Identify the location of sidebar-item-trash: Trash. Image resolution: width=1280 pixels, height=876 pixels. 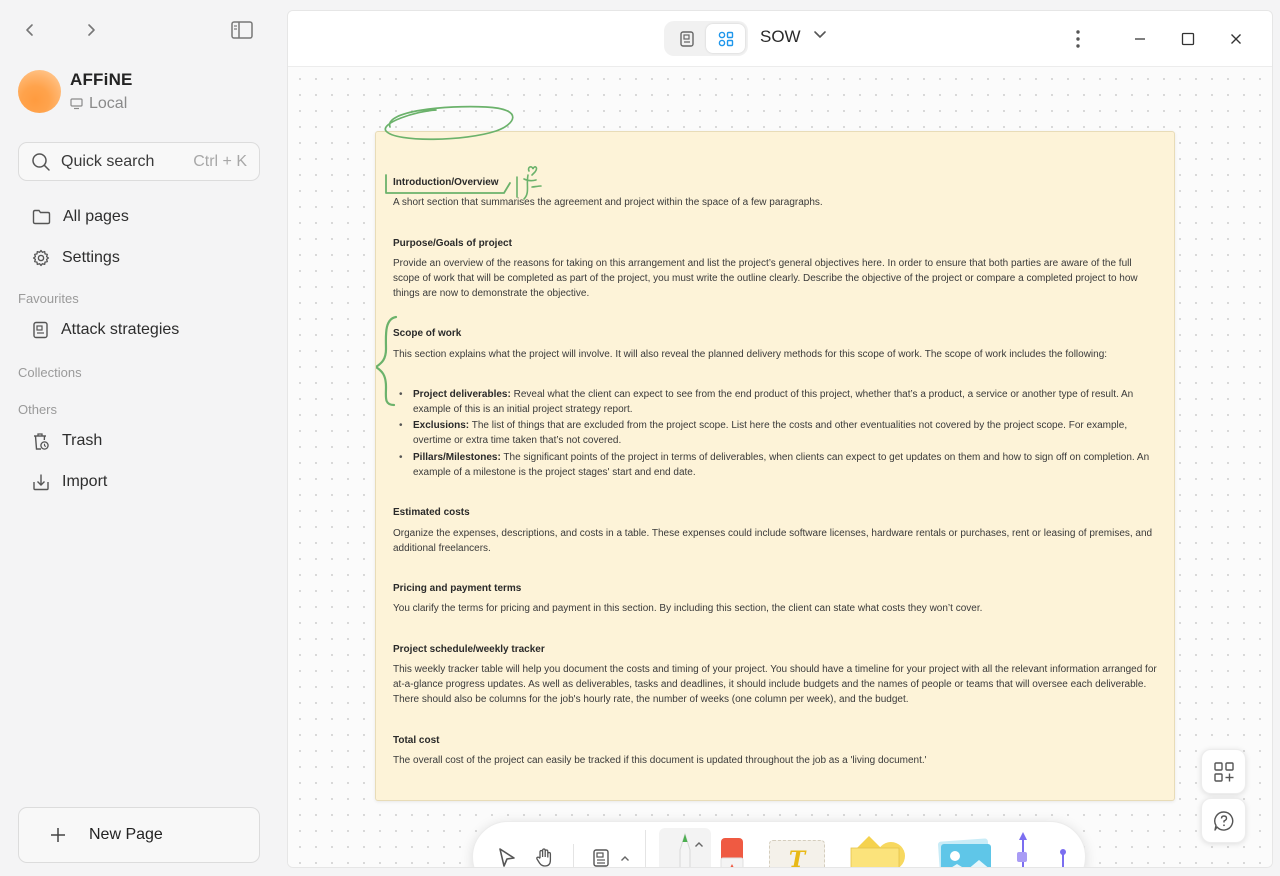
(139, 441).